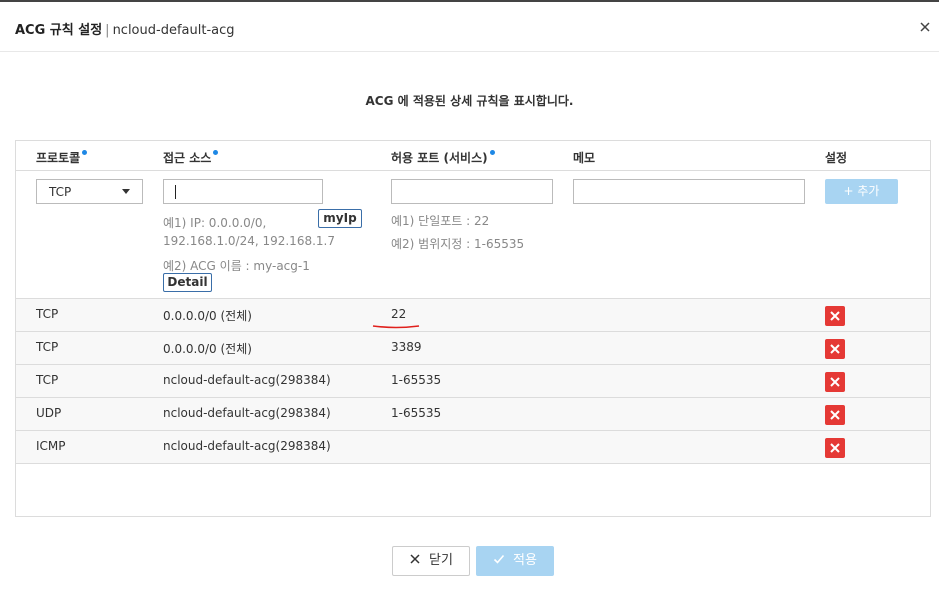 The height and width of the screenshot is (601, 939). Describe the element at coordinates (473, 381) in the screenshot. I see `table-row: TCP ncloud-default-acg(298384) 1-65535` at that location.